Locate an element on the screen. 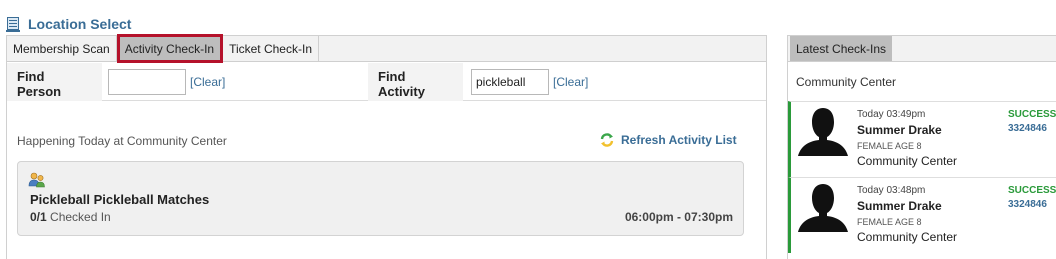 The image size is (1056, 259). checked-in-label: Checked In is located at coordinates (80, 217).